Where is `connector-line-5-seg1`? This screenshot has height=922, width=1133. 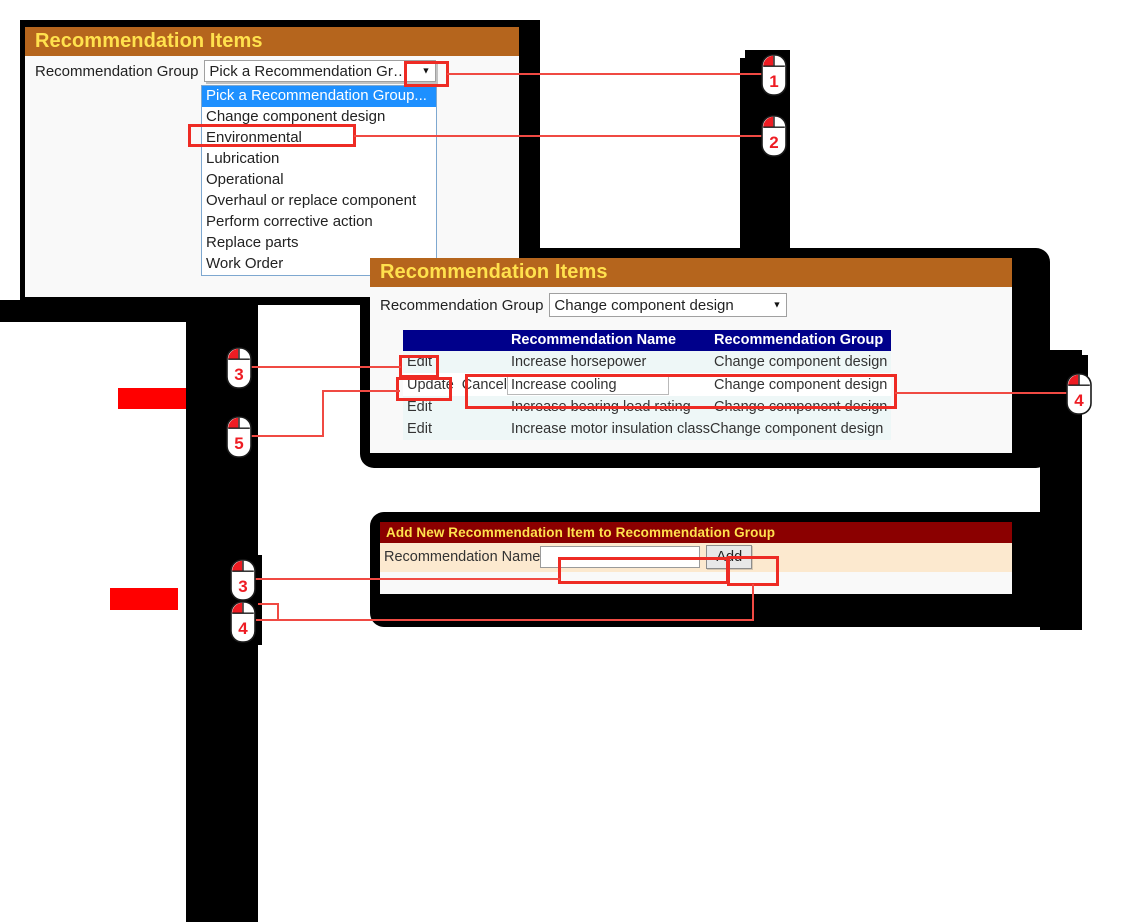
connector-line-5-seg1 is located at coordinates (286, 436).